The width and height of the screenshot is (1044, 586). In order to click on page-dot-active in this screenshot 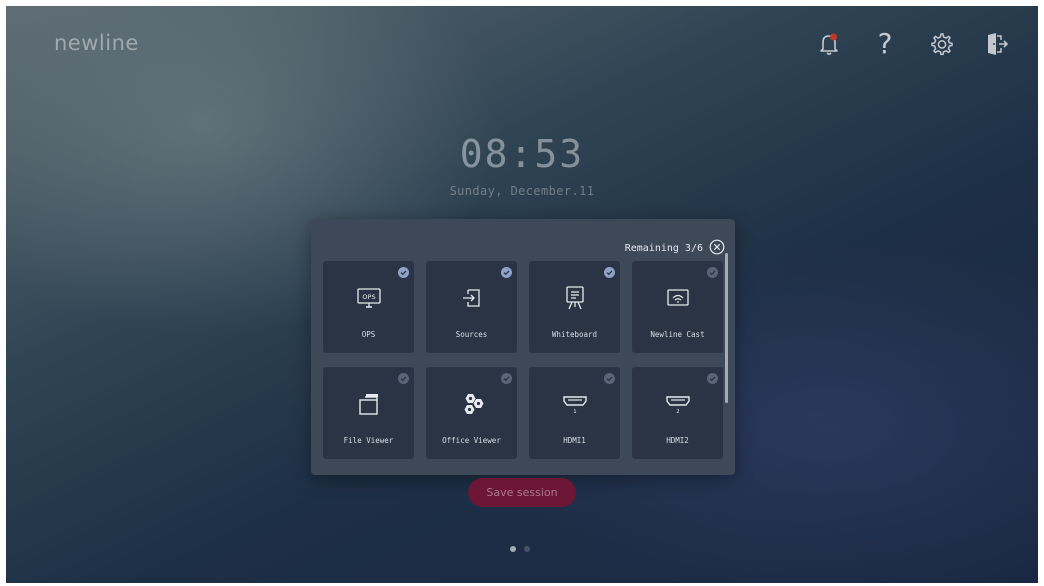, I will do `click(513, 549)`.